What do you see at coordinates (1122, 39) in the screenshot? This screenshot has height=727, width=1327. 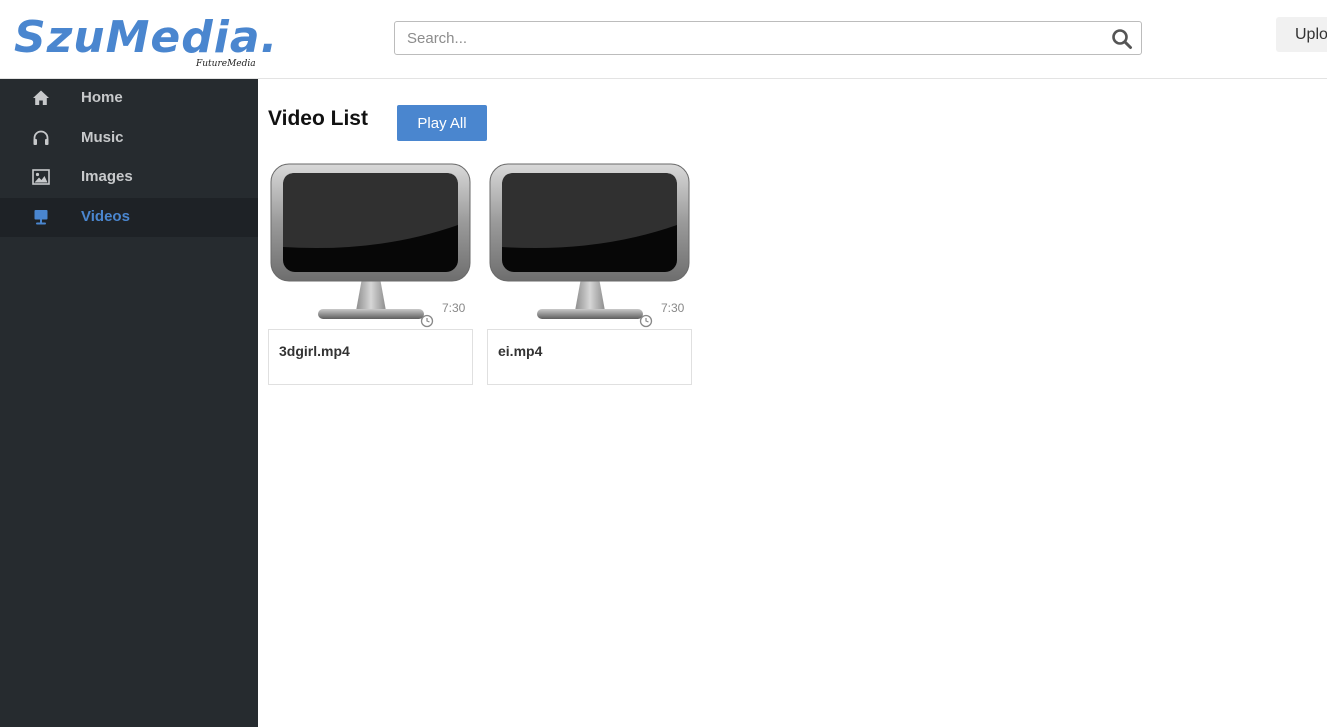 I see `search-icon` at bounding box center [1122, 39].